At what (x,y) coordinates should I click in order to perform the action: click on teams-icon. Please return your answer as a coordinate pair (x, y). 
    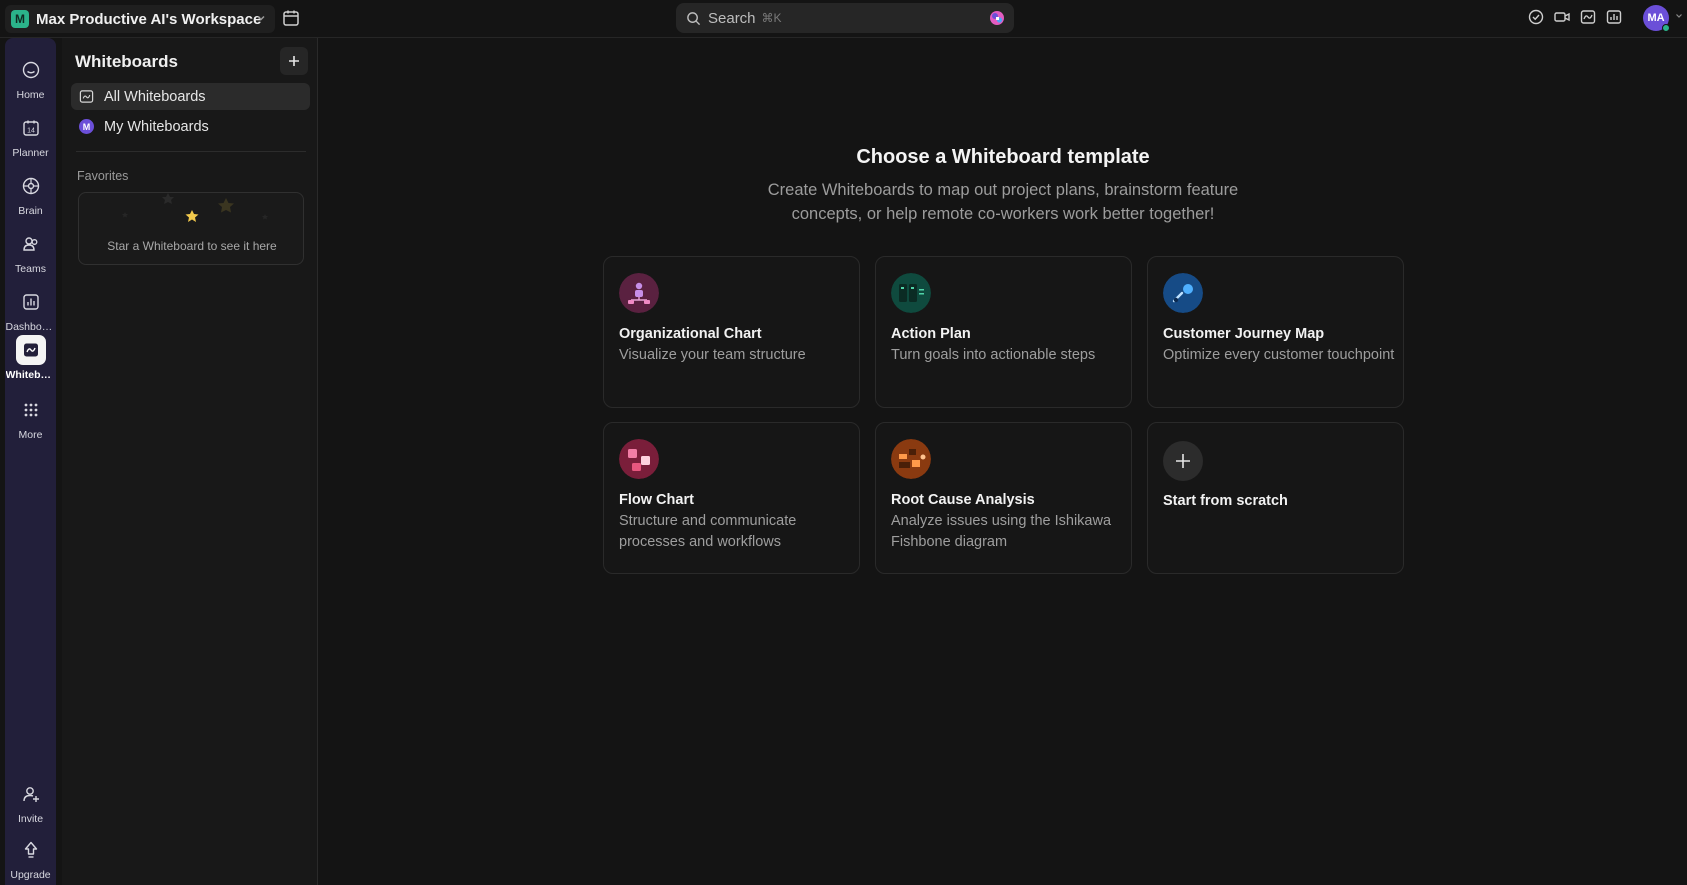
    Looking at the image, I should click on (31, 244).